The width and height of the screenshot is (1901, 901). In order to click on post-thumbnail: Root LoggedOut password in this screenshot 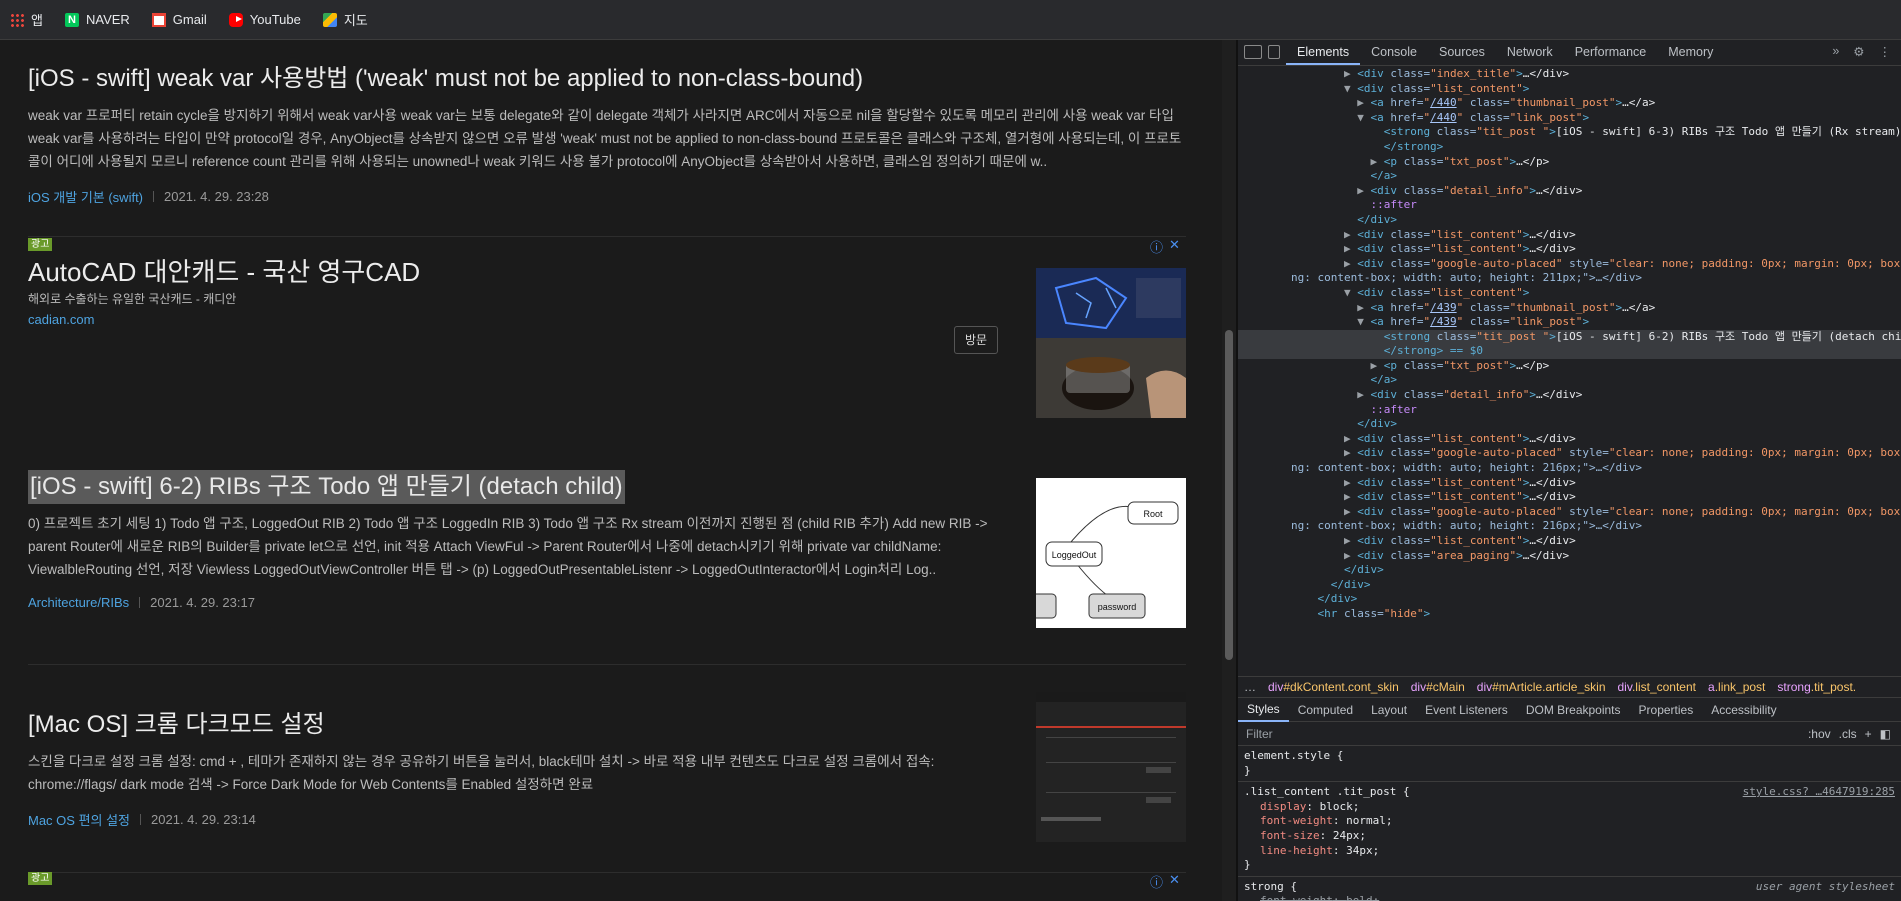, I will do `click(1105, 553)`.